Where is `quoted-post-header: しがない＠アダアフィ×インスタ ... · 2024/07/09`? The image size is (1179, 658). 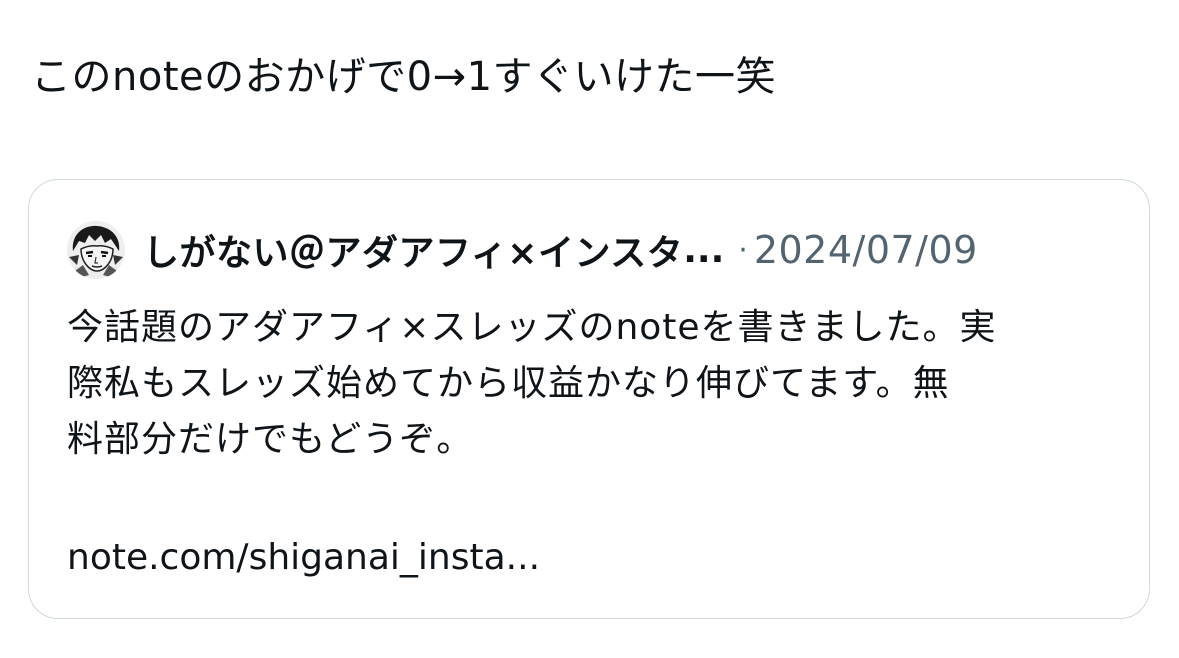 quoted-post-header: しがない＠アダアフィ×インスタ ... · 2024/07/09 is located at coordinates (522, 250).